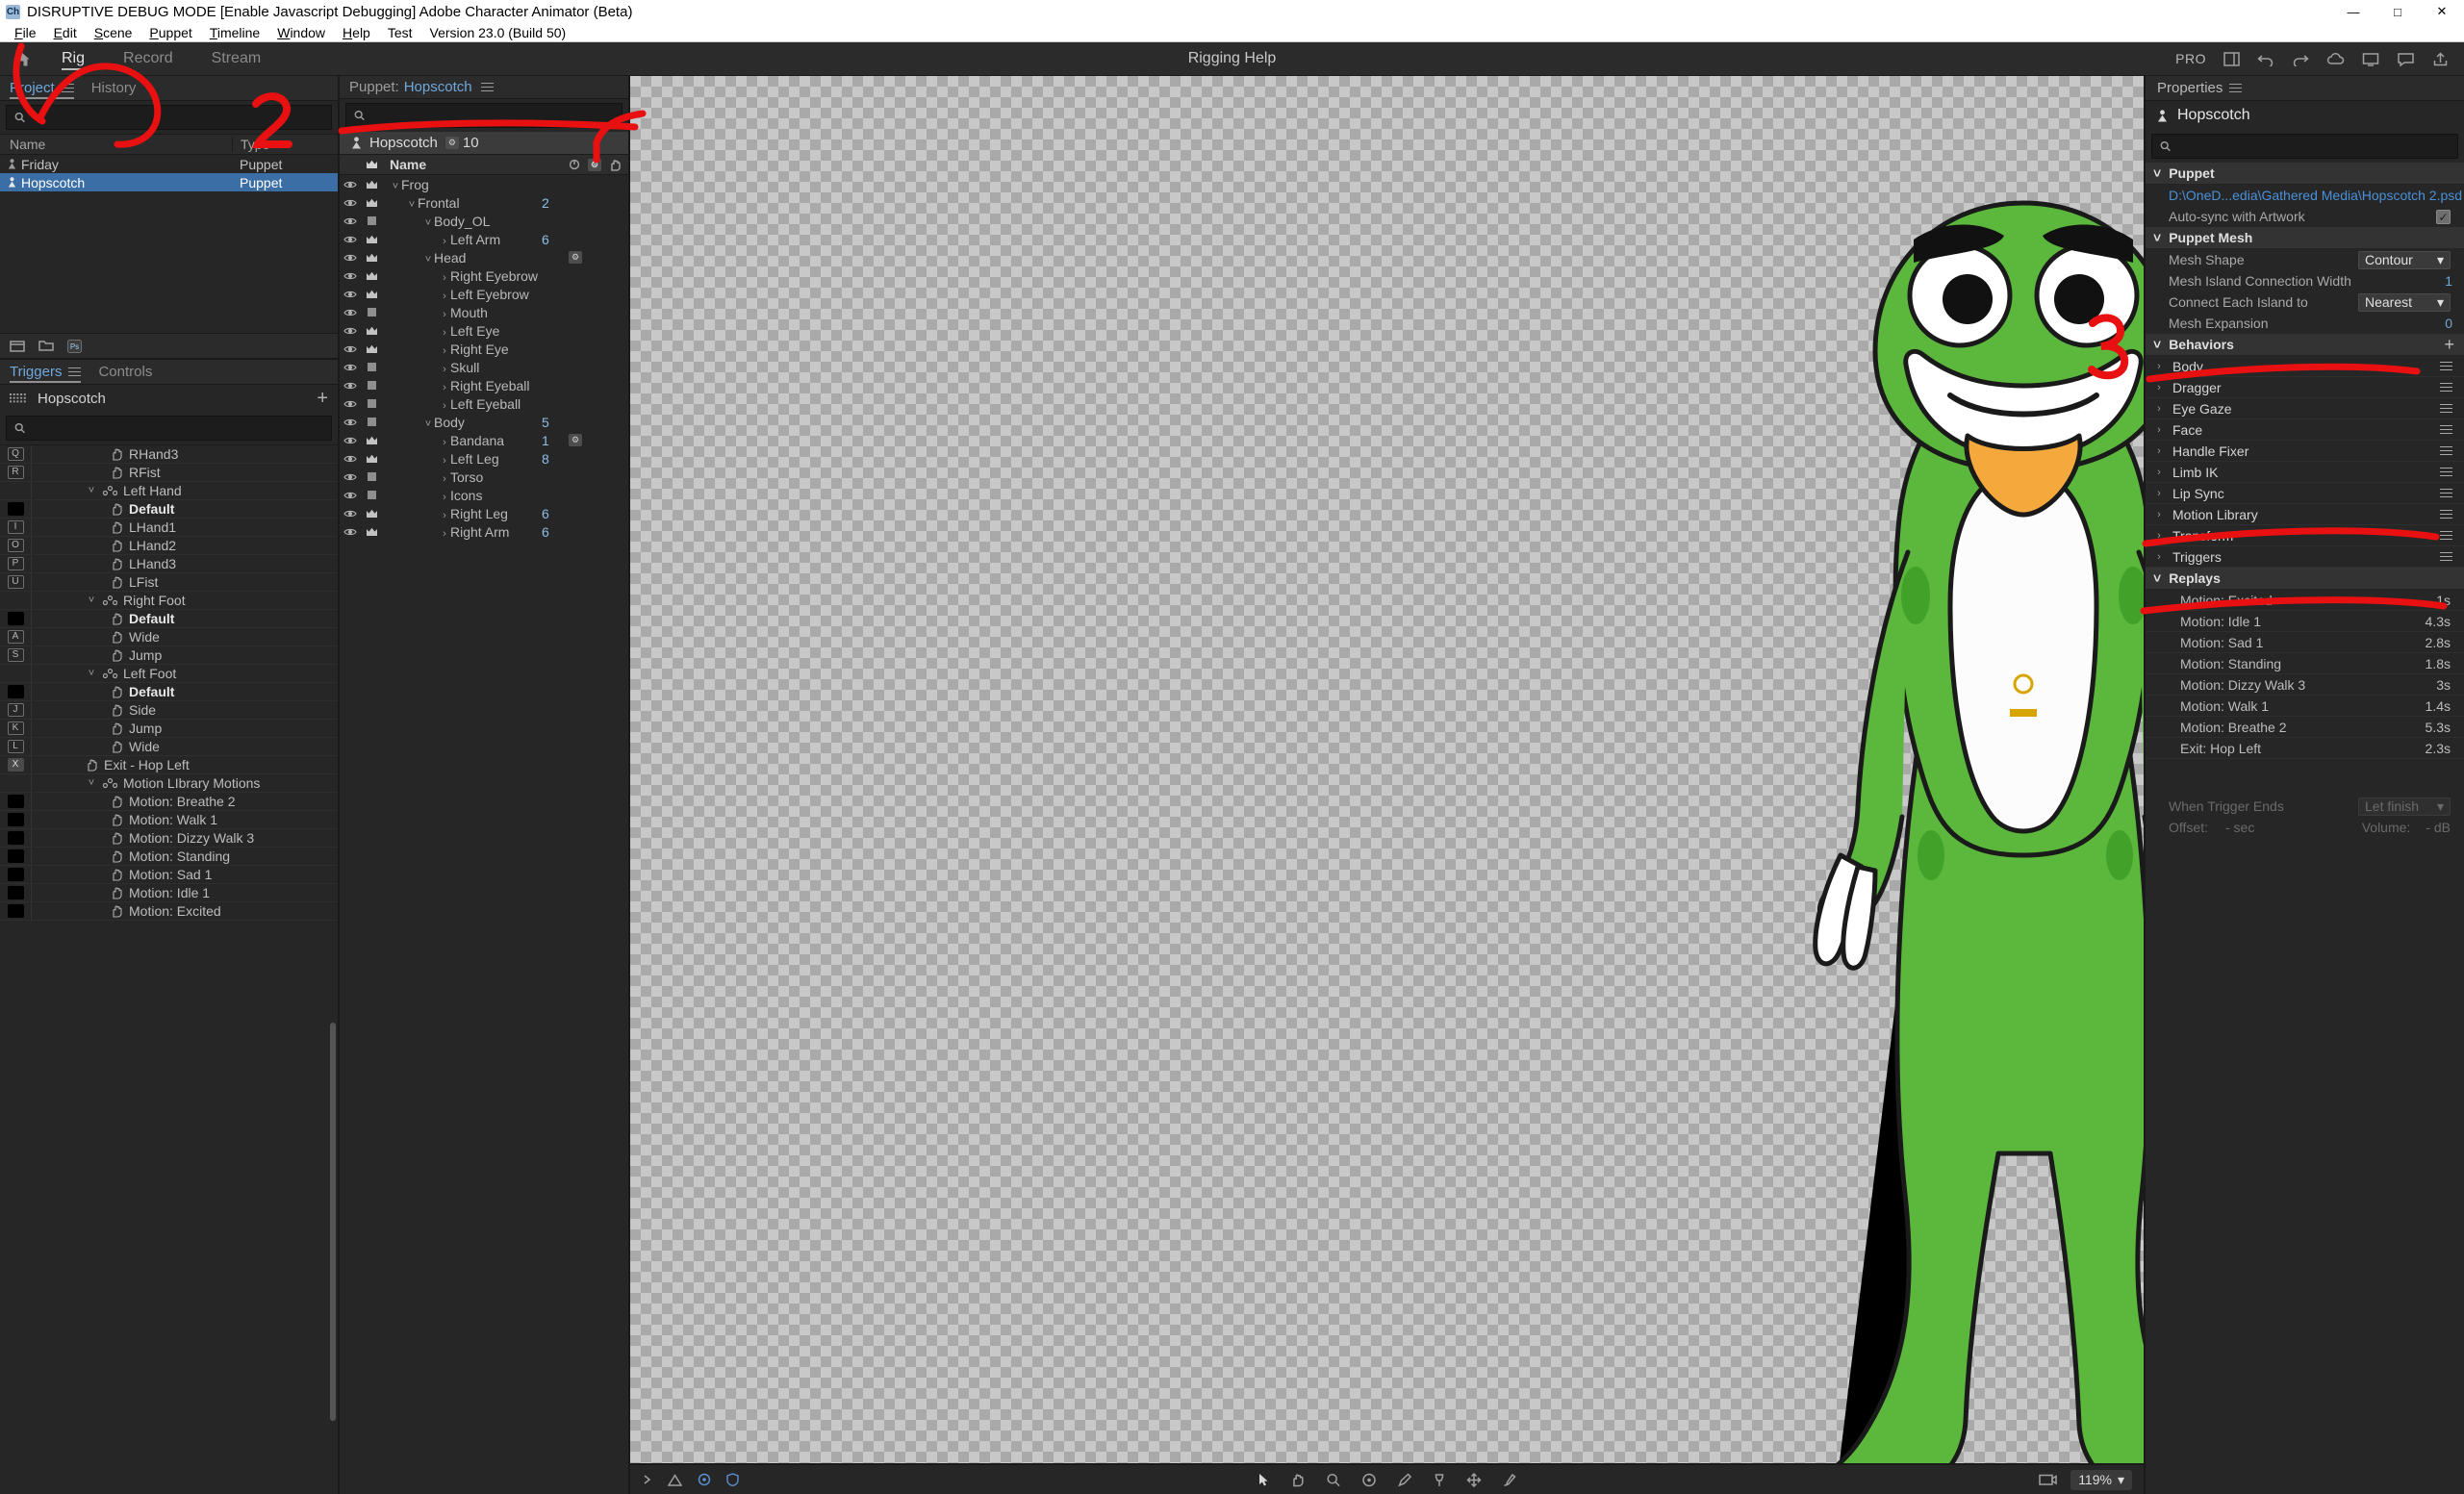 This screenshot has height=1494, width=2464. I want to click on pin-tool-icon, so click(1439, 1480).